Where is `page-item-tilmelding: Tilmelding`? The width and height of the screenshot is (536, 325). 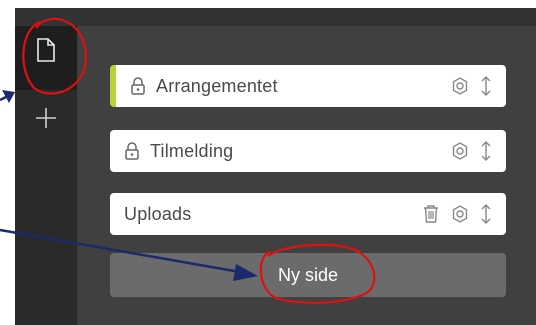
page-item-tilmelding: Tilmelding is located at coordinates (308, 151).